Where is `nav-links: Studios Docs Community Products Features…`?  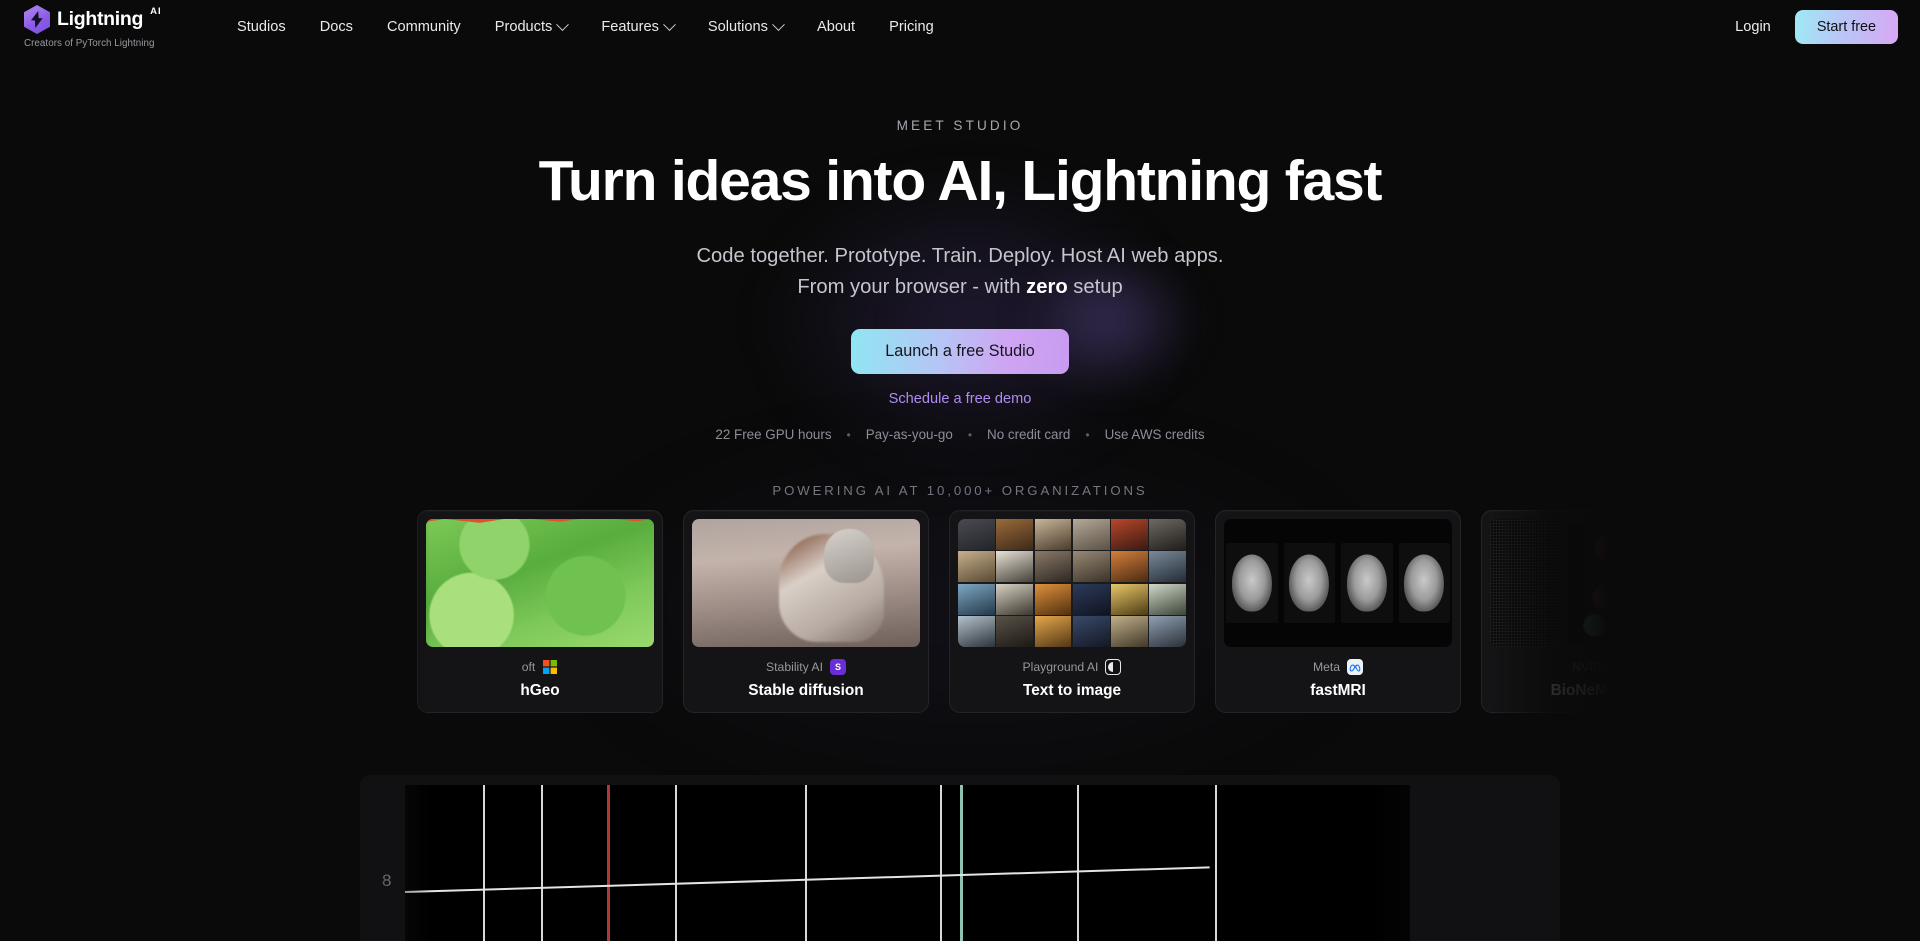
nav-links: Studios Docs Community Products Features… is located at coordinates (585, 27).